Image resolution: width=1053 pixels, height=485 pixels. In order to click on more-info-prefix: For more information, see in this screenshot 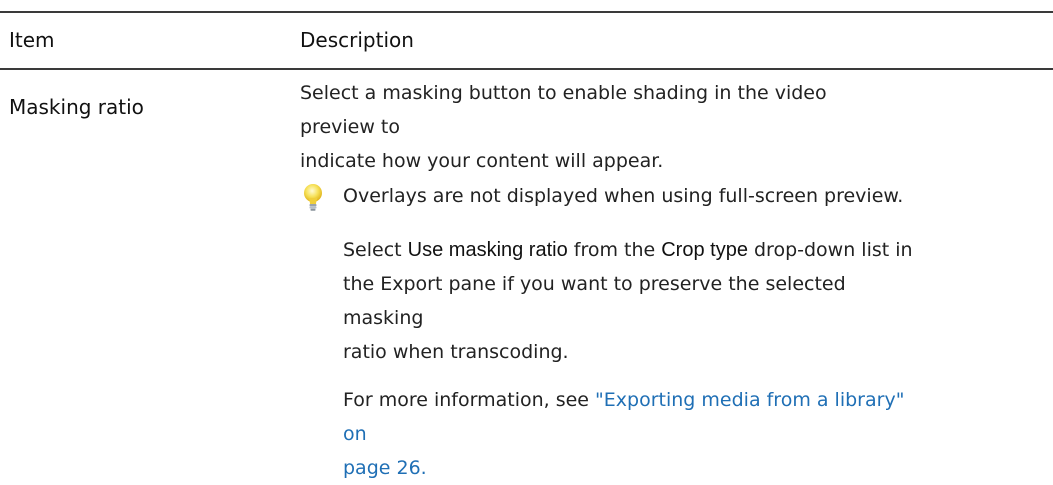, I will do `click(469, 400)`.